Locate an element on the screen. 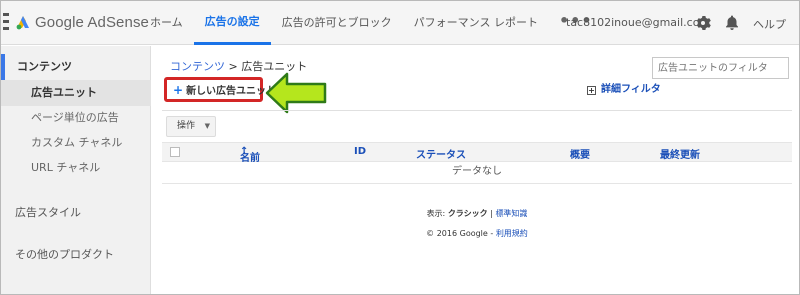 This screenshot has height=295, width=800. display-mode-row: 表示: クラシック | 標準知識 is located at coordinates (477, 214).